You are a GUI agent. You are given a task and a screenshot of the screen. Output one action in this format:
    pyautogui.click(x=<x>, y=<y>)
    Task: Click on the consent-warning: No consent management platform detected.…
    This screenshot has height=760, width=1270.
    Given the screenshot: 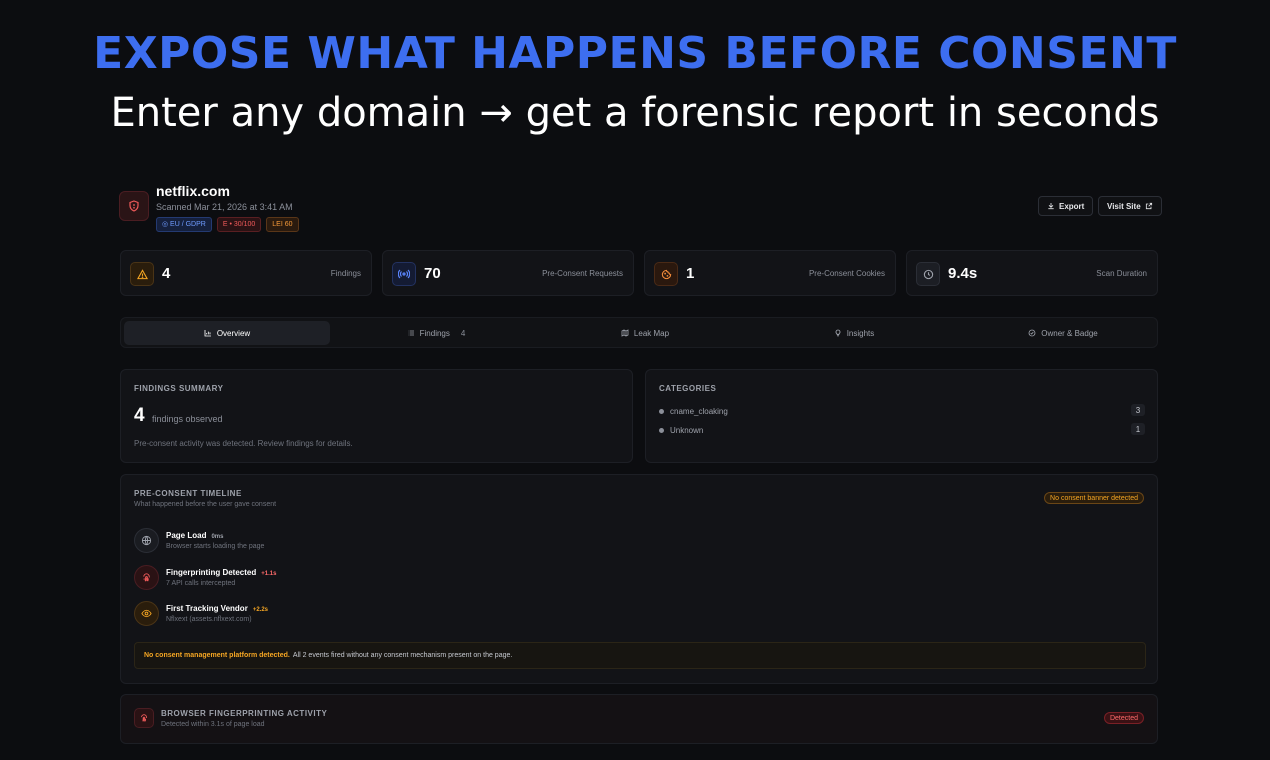 What is the action you would take?
    pyautogui.click(x=640, y=655)
    